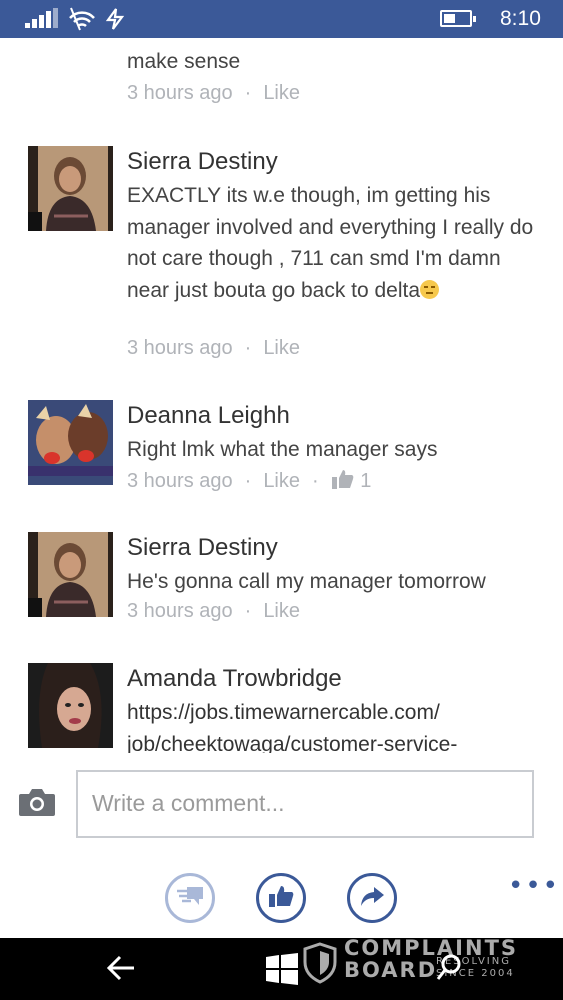 The width and height of the screenshot is (563, 1000). Describe the element at coordinates (458, 18) in the screenshot. I see `battery-icon` at that location.